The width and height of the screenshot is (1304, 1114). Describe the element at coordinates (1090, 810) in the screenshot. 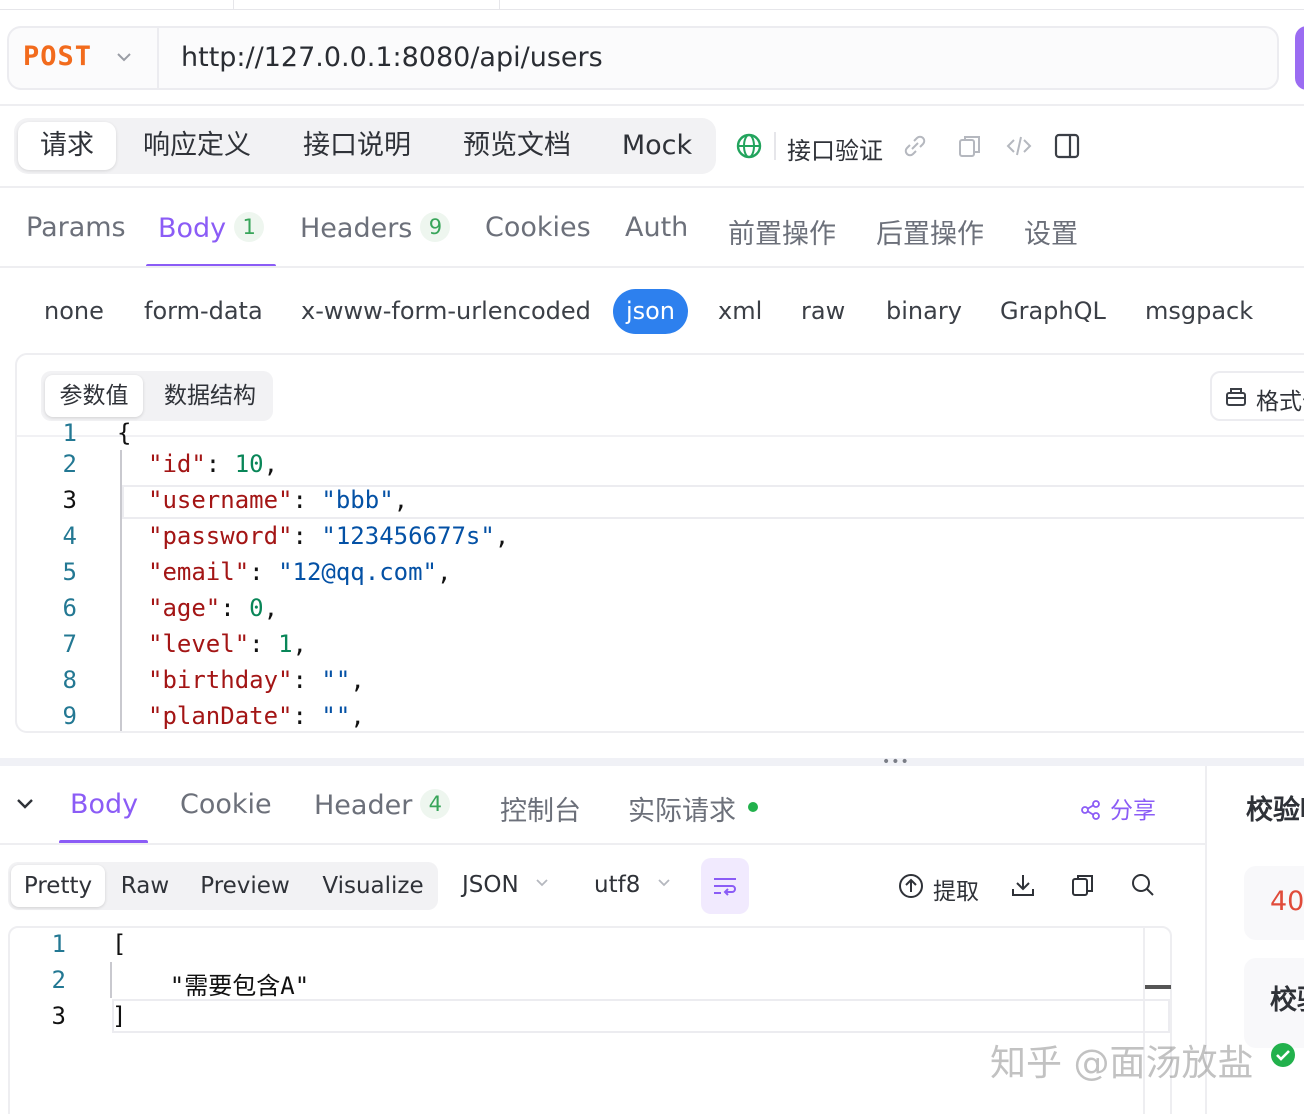

I see `share-icon` at that location.